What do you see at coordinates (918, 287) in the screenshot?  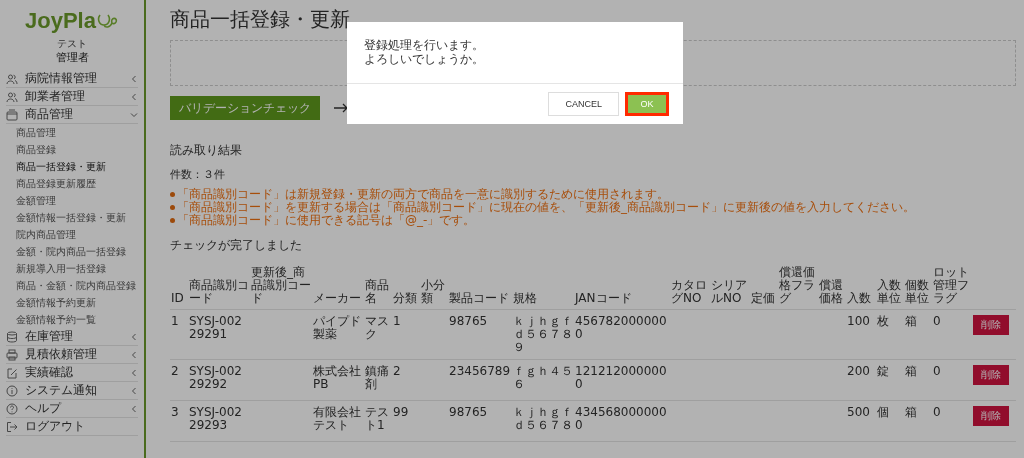 I see `column-header: 個数単位` at bounding box center [918, 287].